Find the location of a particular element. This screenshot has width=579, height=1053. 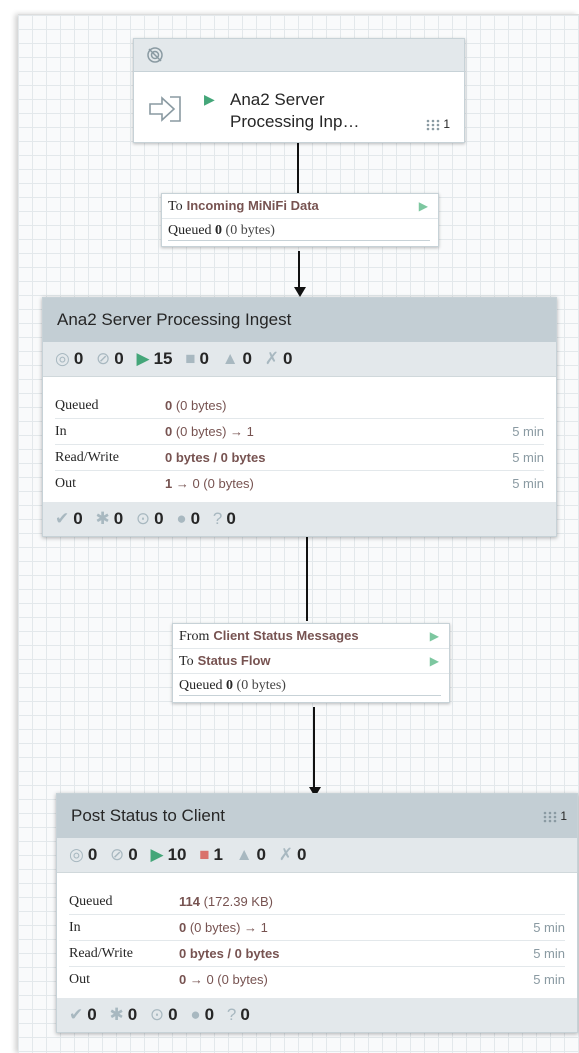

from-prefix: From is located at coordinates (194, 636).